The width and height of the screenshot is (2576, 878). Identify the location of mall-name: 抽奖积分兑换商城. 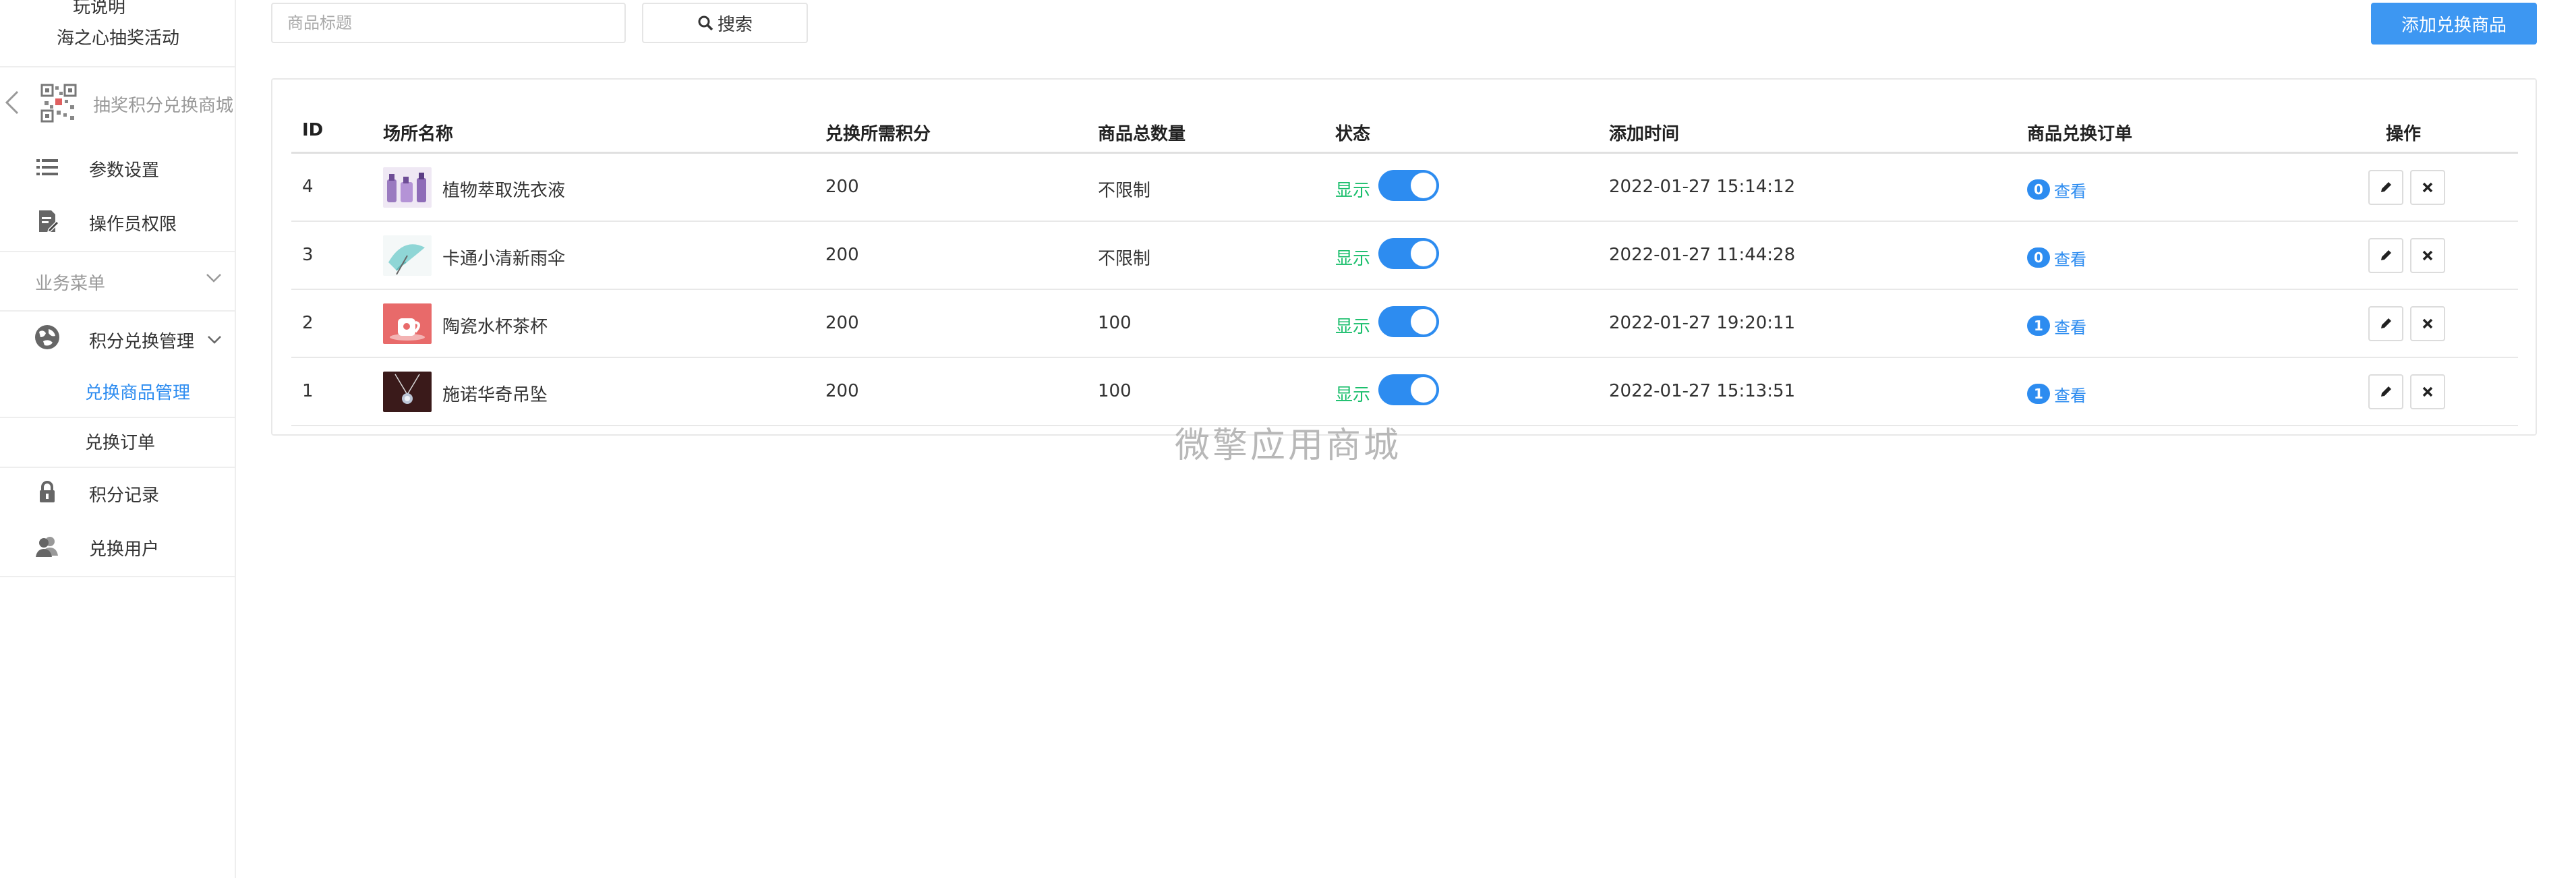
(163, 106).